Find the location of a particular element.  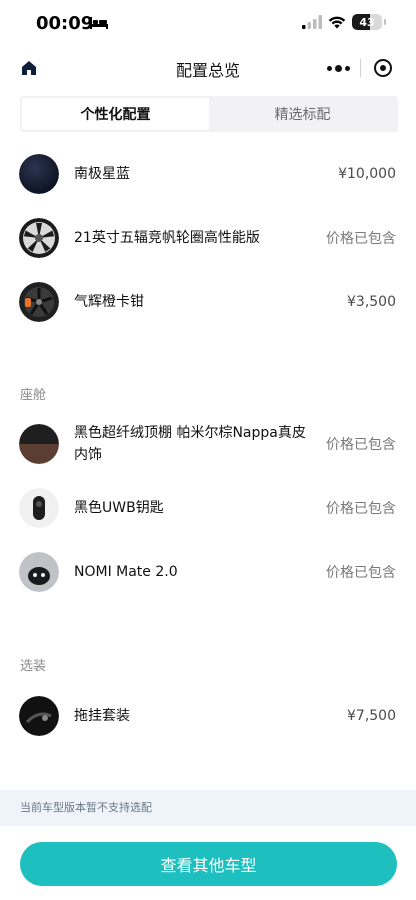

list-item: 黑色超纤绒顶棚 帕米尔棕Nappa真皮内饰 价格已包含 is located at coordinates (208, 444).